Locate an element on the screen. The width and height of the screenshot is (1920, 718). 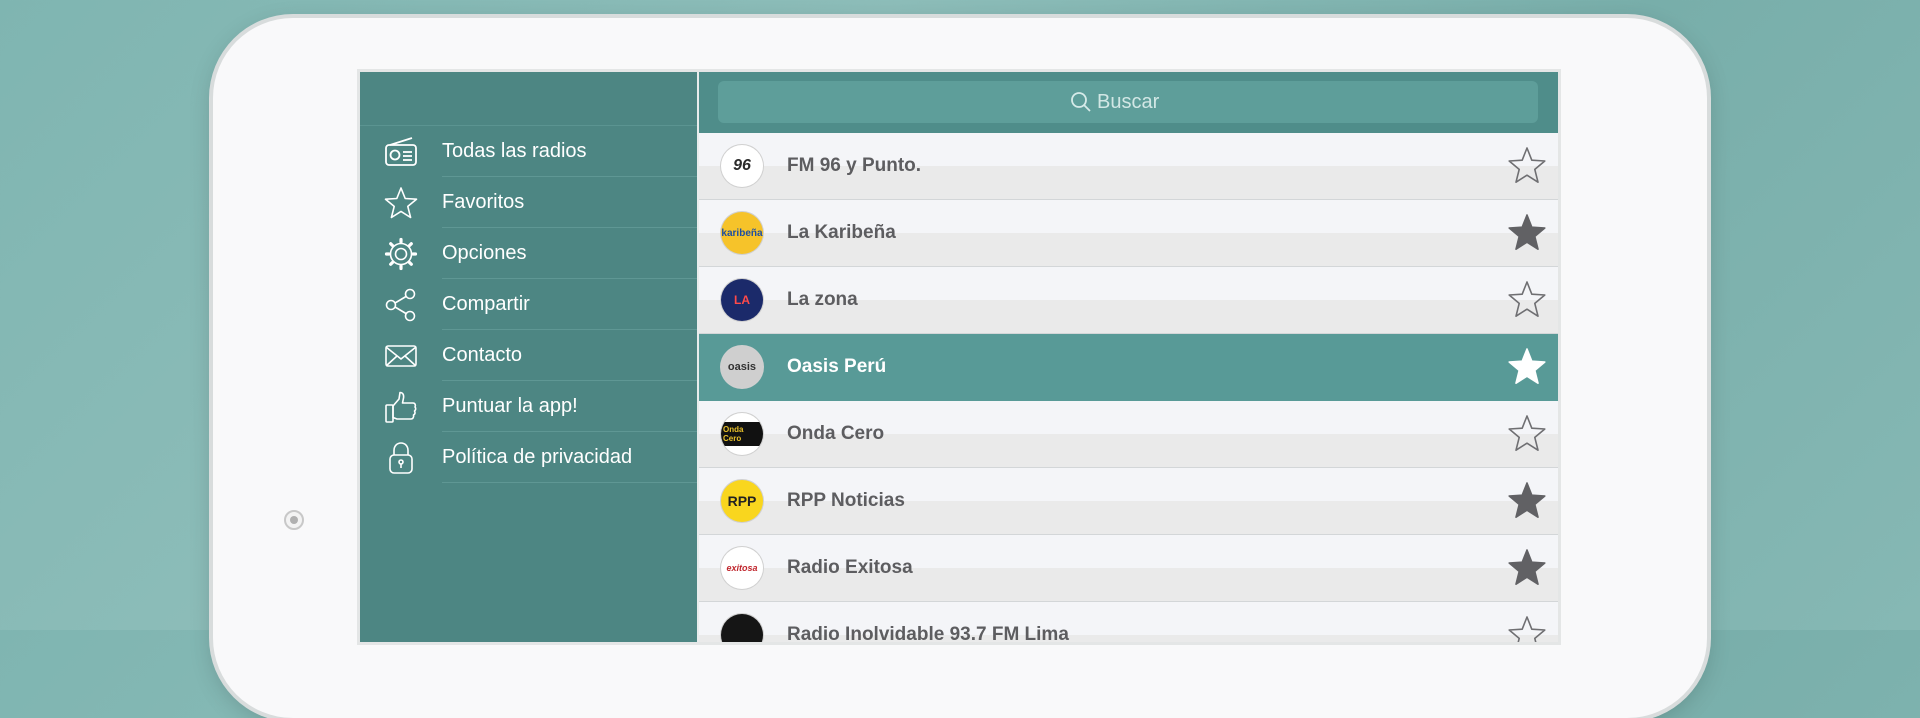
station-name: Radio Exitosa is located at coordinates (850, 567).